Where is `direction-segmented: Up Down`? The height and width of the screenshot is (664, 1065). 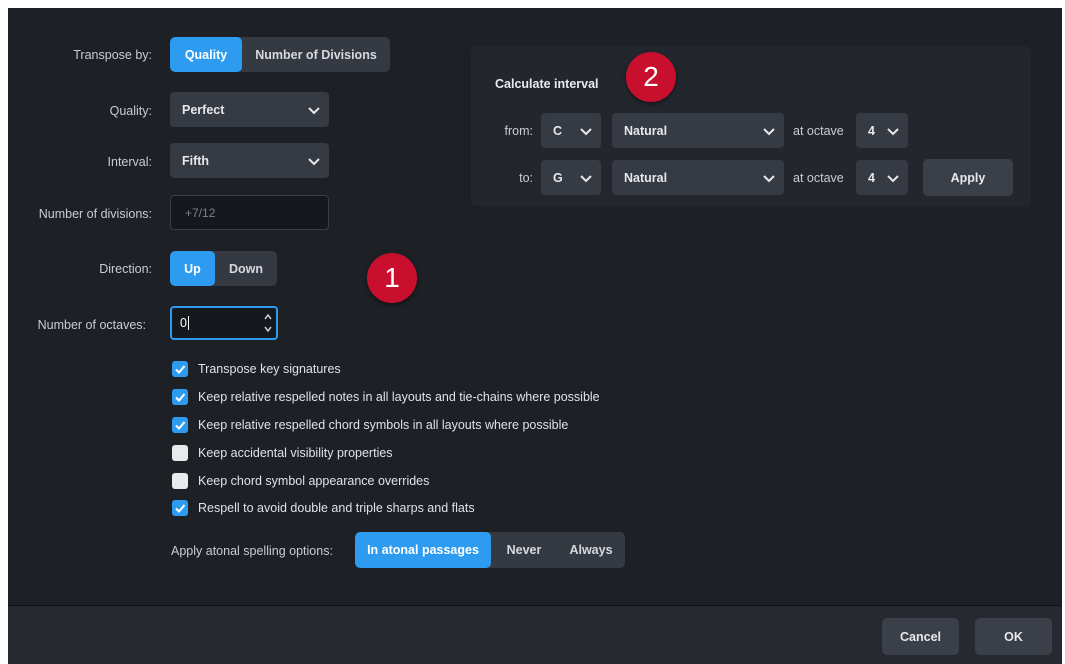 direction-segmented: Up Down is located at coordinates (223, 268).